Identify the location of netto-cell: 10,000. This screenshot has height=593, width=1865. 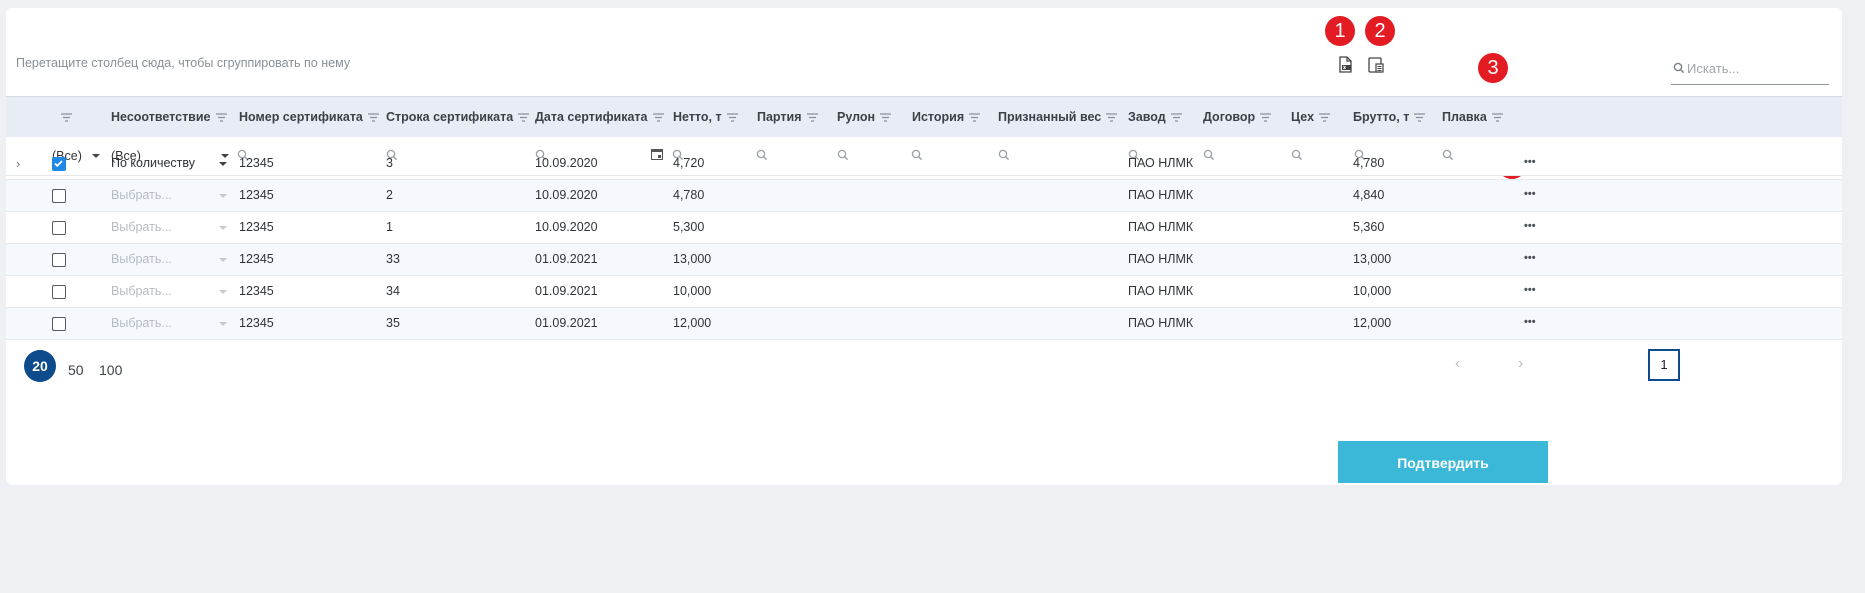
(692, 291).